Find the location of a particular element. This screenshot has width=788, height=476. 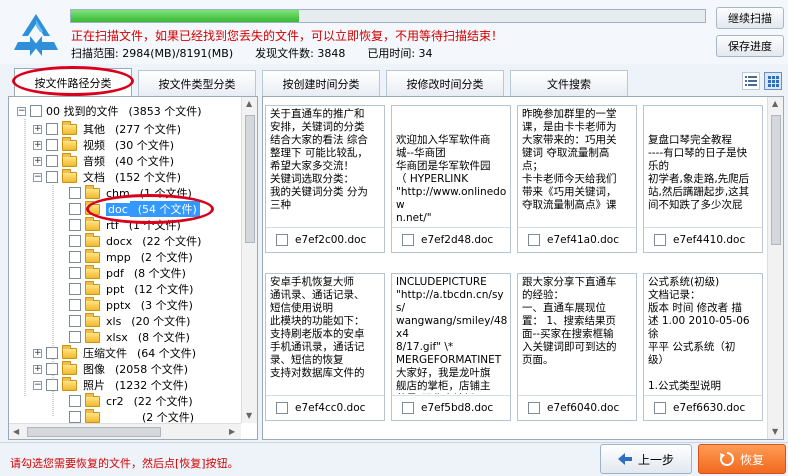

tree-scroll-thumb is located at coordinates (250, 179).